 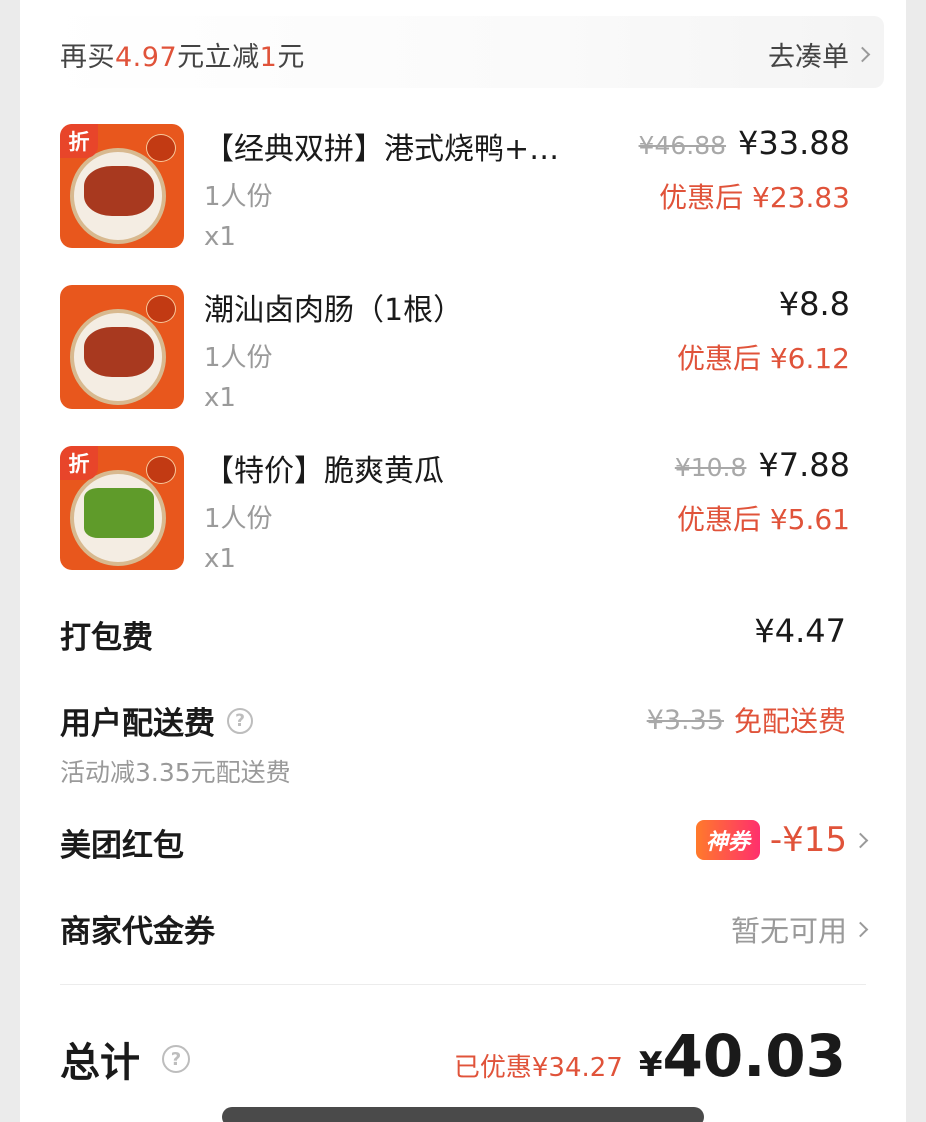 I want to click on total-label: 总计 ?, so click(x=125, y=1059).